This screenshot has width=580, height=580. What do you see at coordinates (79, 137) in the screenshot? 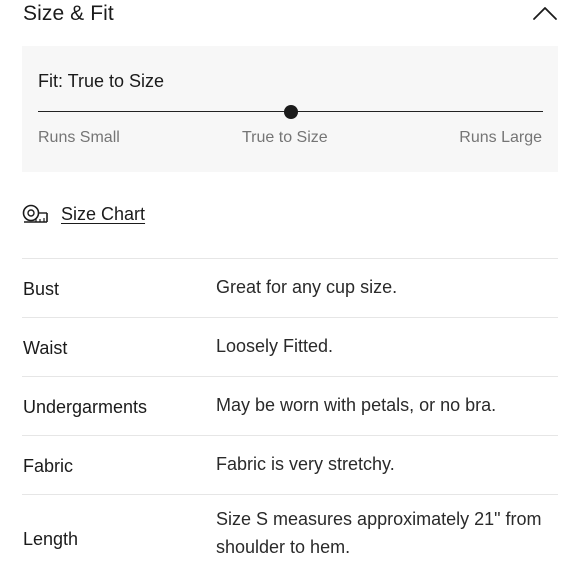
I see `scale-label-runs-small: Runs Small` at bounding box center [79, 137].